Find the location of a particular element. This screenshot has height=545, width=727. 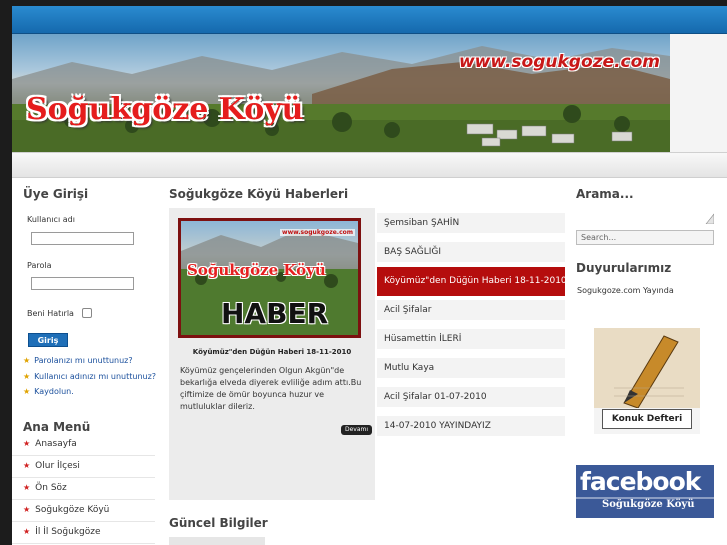

news-image-big-text: HABER is located at coordinates (275, 313).